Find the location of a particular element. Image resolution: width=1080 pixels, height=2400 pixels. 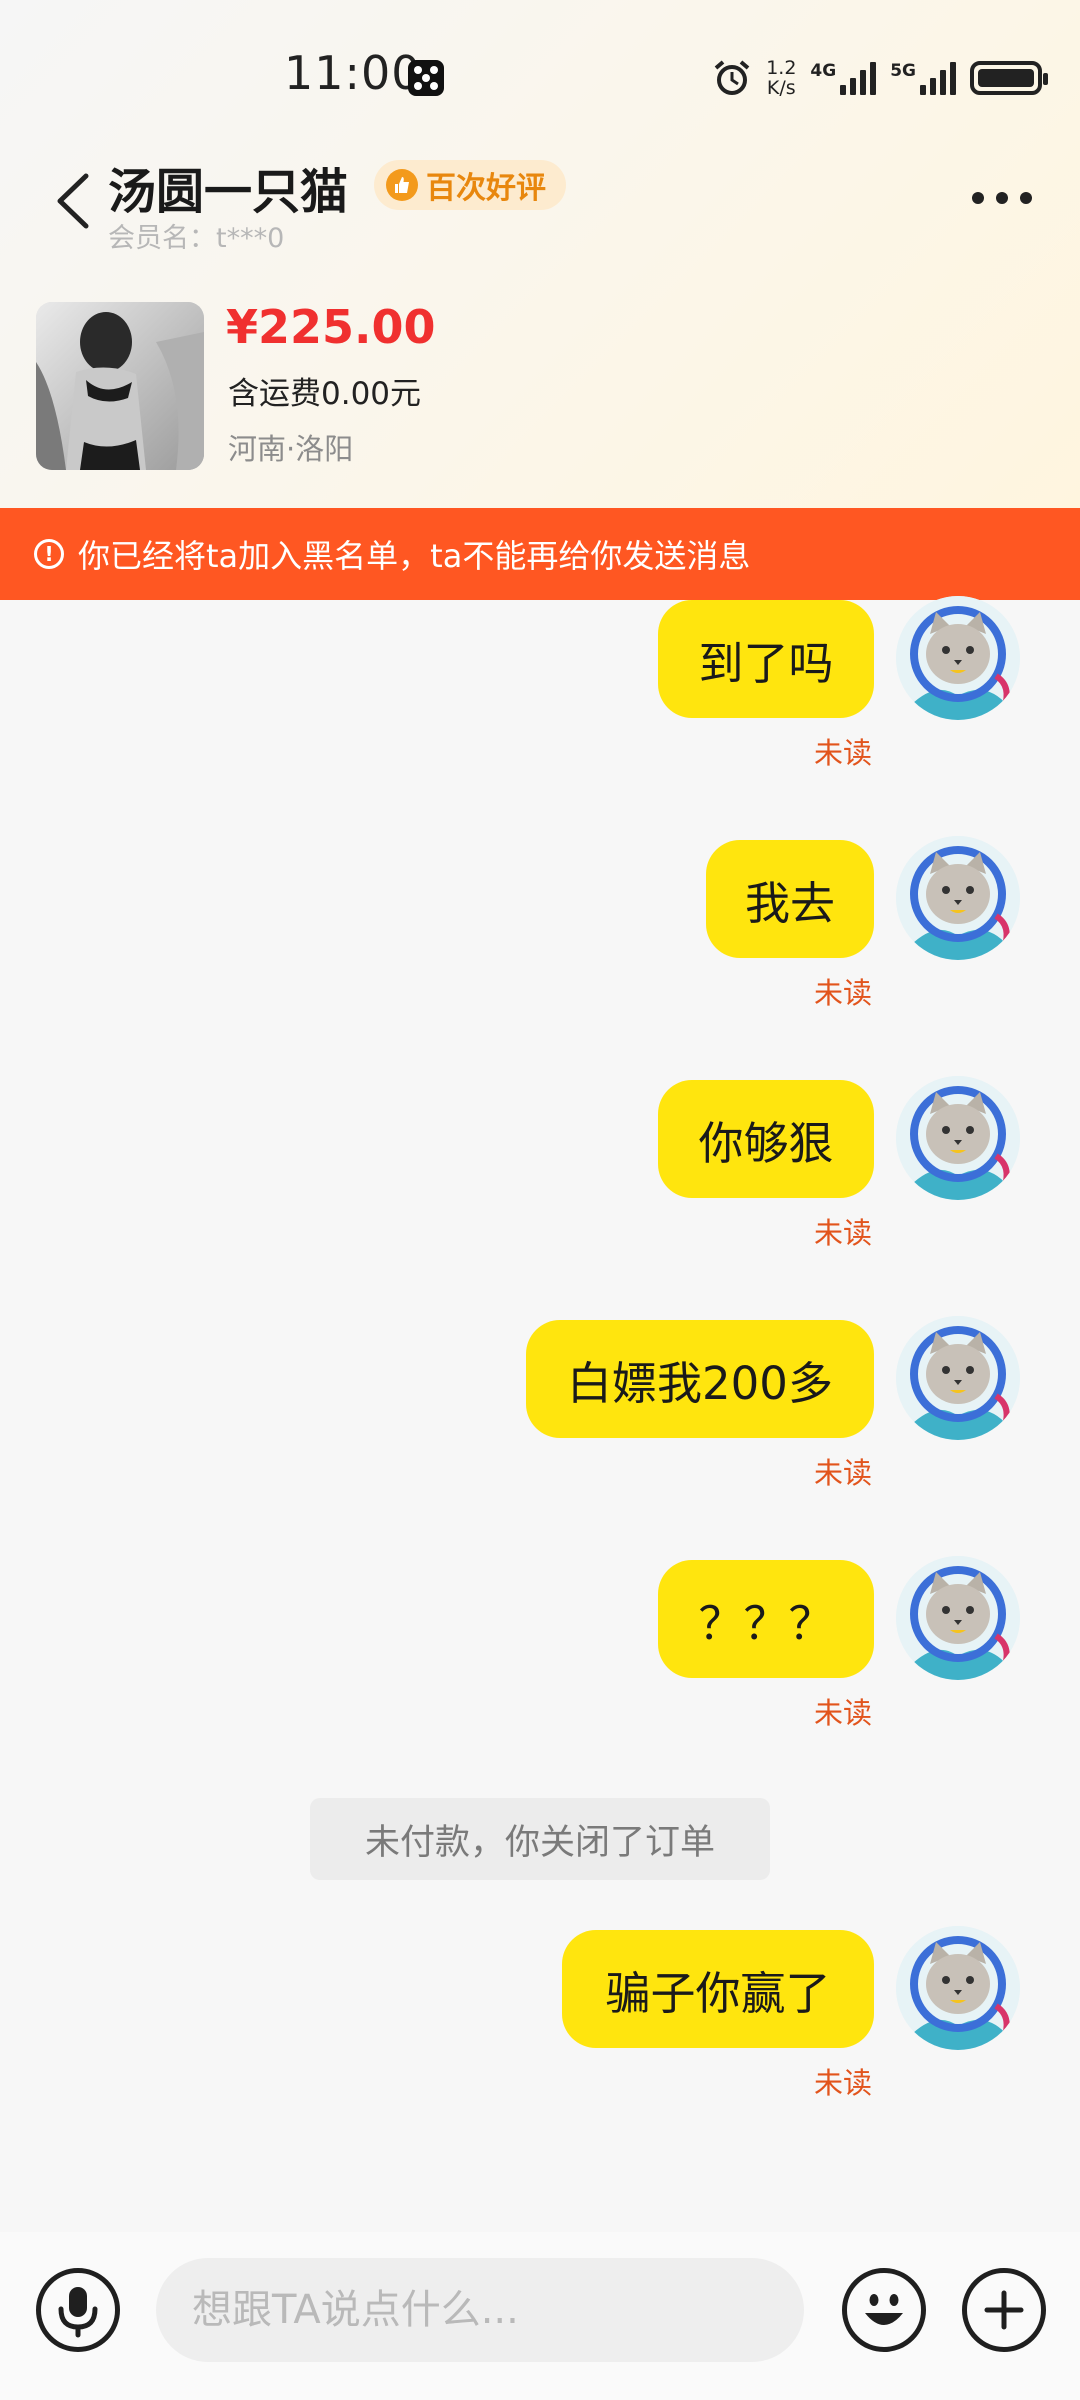

plus-icon is located at coordinates (1004, 2310).